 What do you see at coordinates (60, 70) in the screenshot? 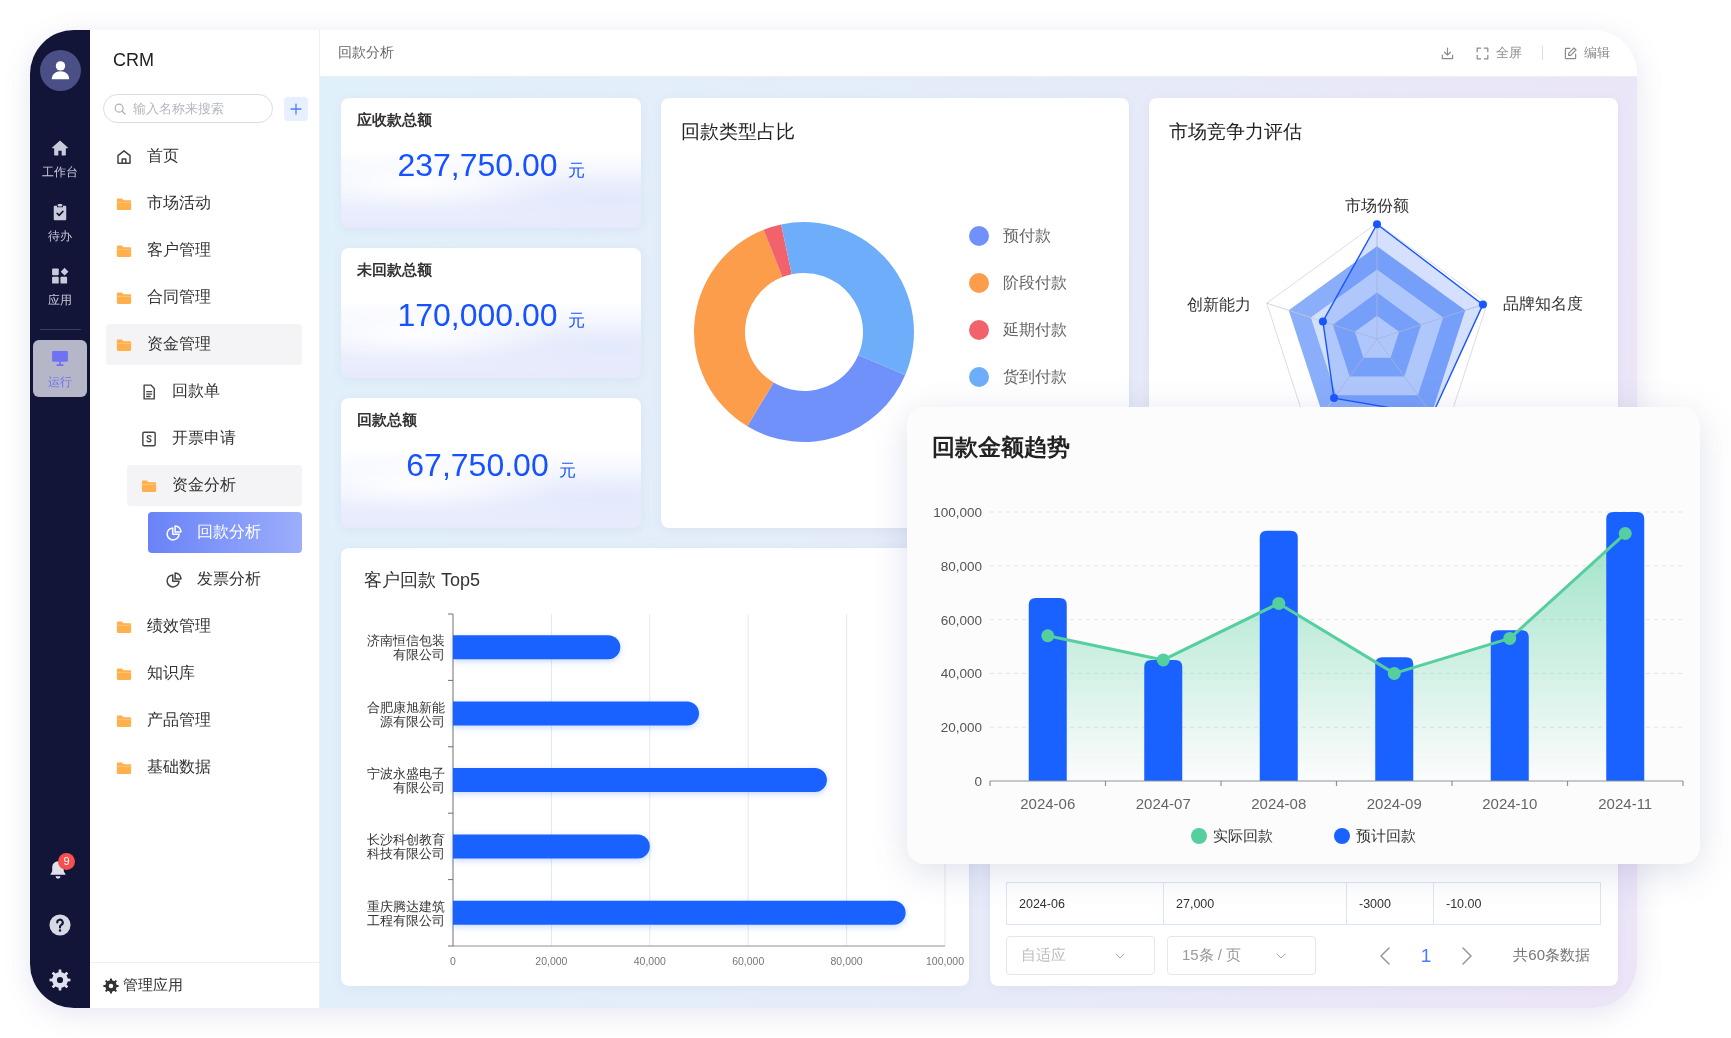
I see `avatar-icon` at bounding box center [60, 70].